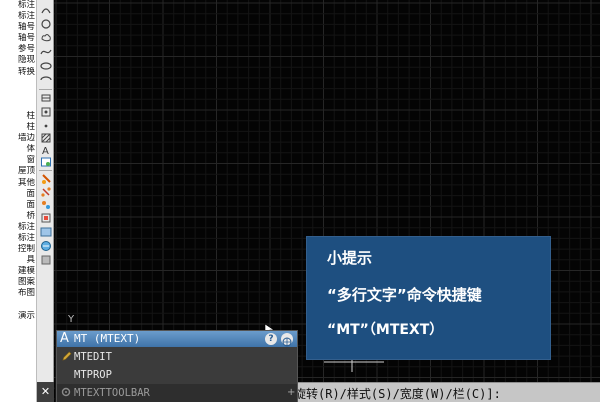 The width and height of the screenshot is (600, 402). Describe the element at coordinates (45, 179) in the screenshot. I see `erase-icon` at that location.